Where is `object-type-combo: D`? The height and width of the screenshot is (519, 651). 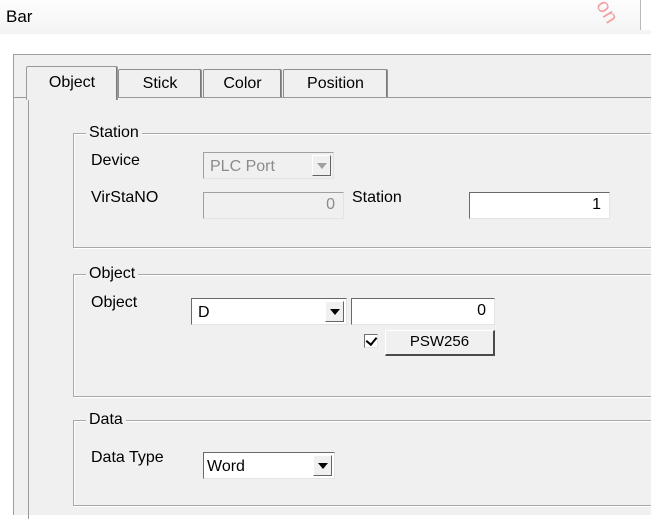 object-type-combo: D is located at coordinates (269, 311).